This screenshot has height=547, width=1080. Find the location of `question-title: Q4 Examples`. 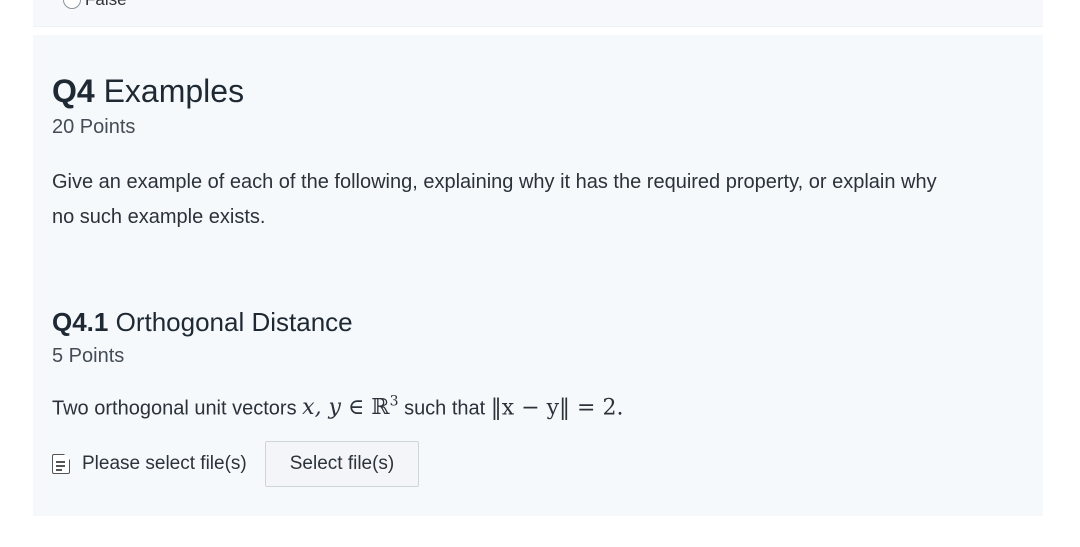

question-title: Q4 Examples is located at coordinates (148, 91).